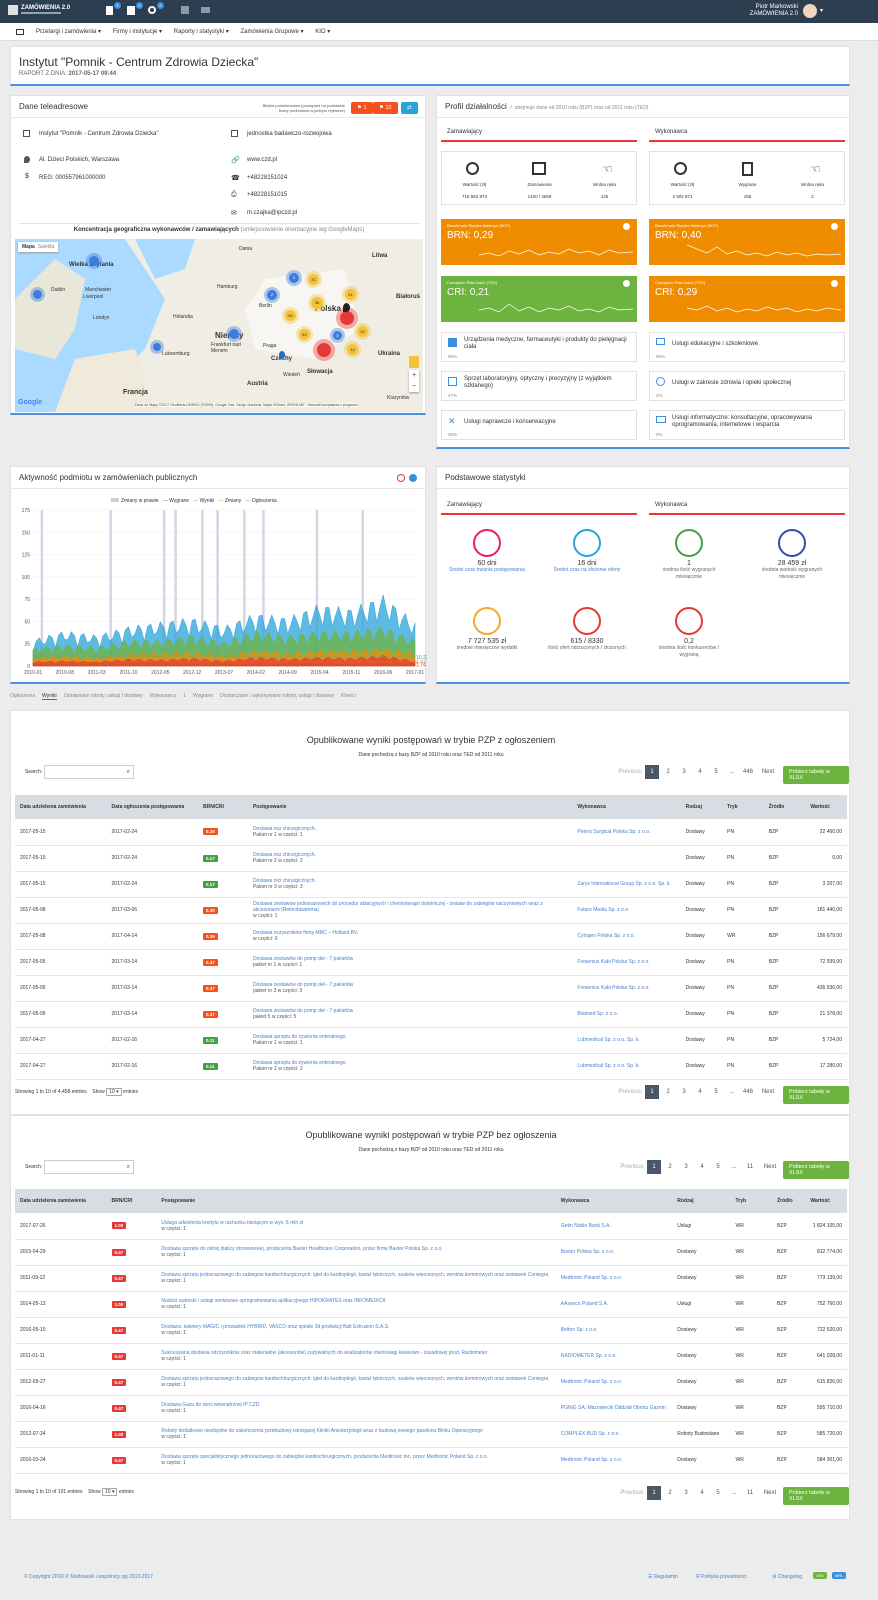 This screenshot has width=878, height=1600. What do you see at coordinates (262, 160) in the screenshot?
I see `contact-www: www.czd.pl` at bounding box center [262, 160].